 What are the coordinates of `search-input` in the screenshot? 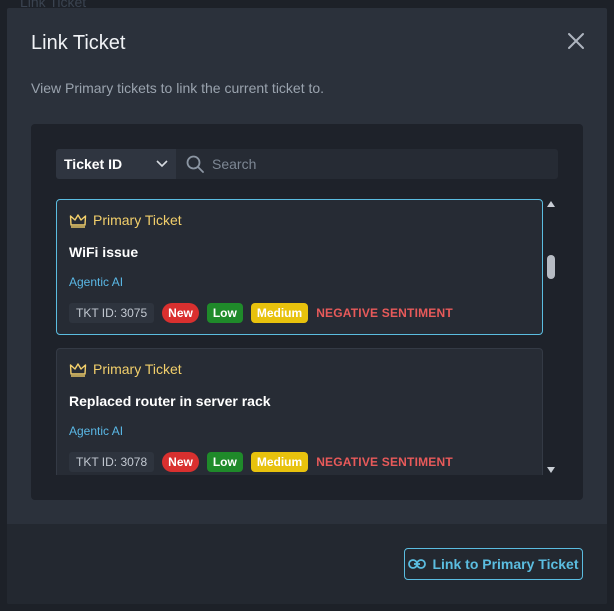 It's located at (362, 164).